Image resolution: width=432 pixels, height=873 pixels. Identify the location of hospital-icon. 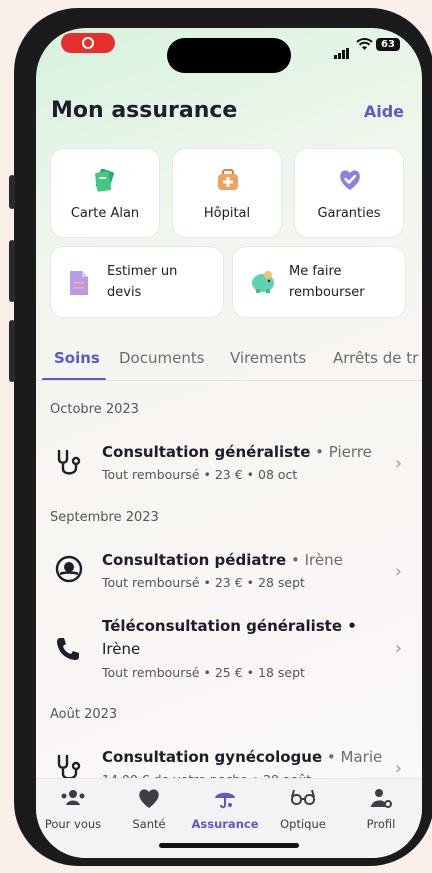
(228, 179).